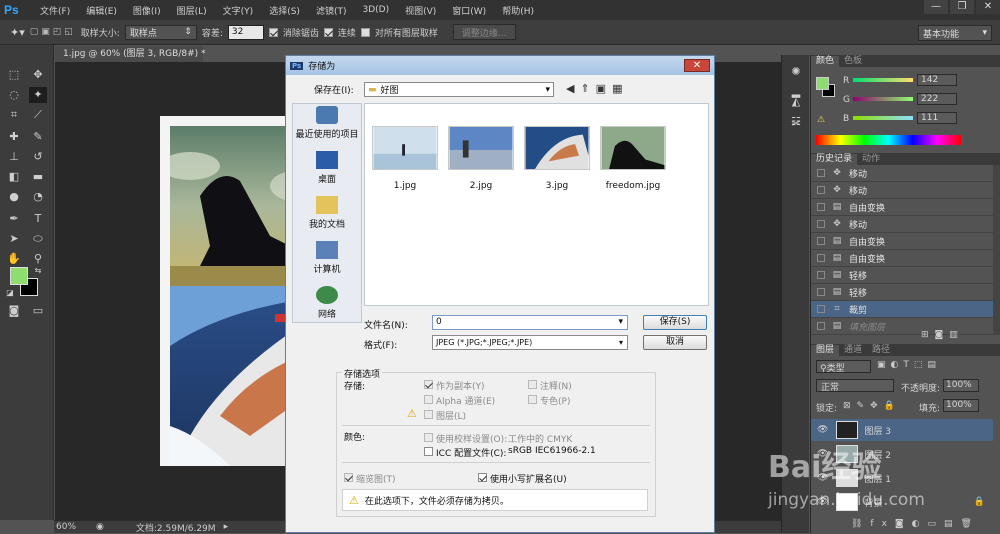 This screenshot has width=1000, height=534. Describe the element at coordinates (482, 477) in the screenshot. I see `lowercase-ext-checkbox` at that location.